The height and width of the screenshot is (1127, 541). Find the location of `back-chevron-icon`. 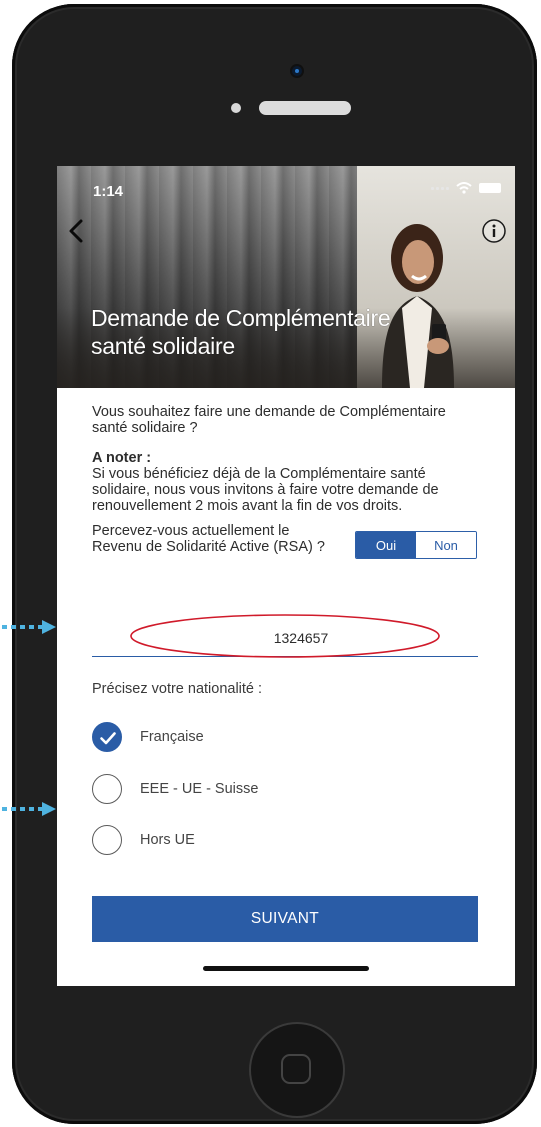

back-chevron-icon is located at coordinates (77, 231).